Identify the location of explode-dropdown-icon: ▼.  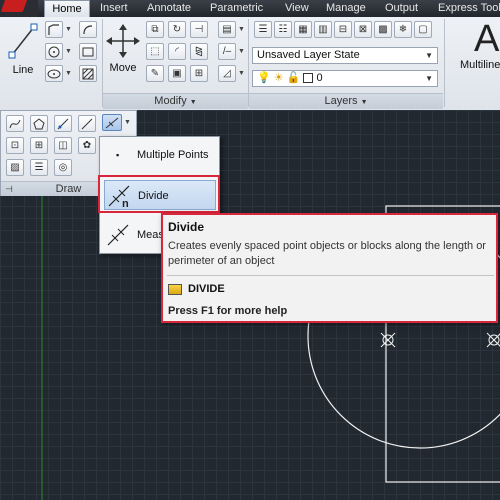
(241, 51).